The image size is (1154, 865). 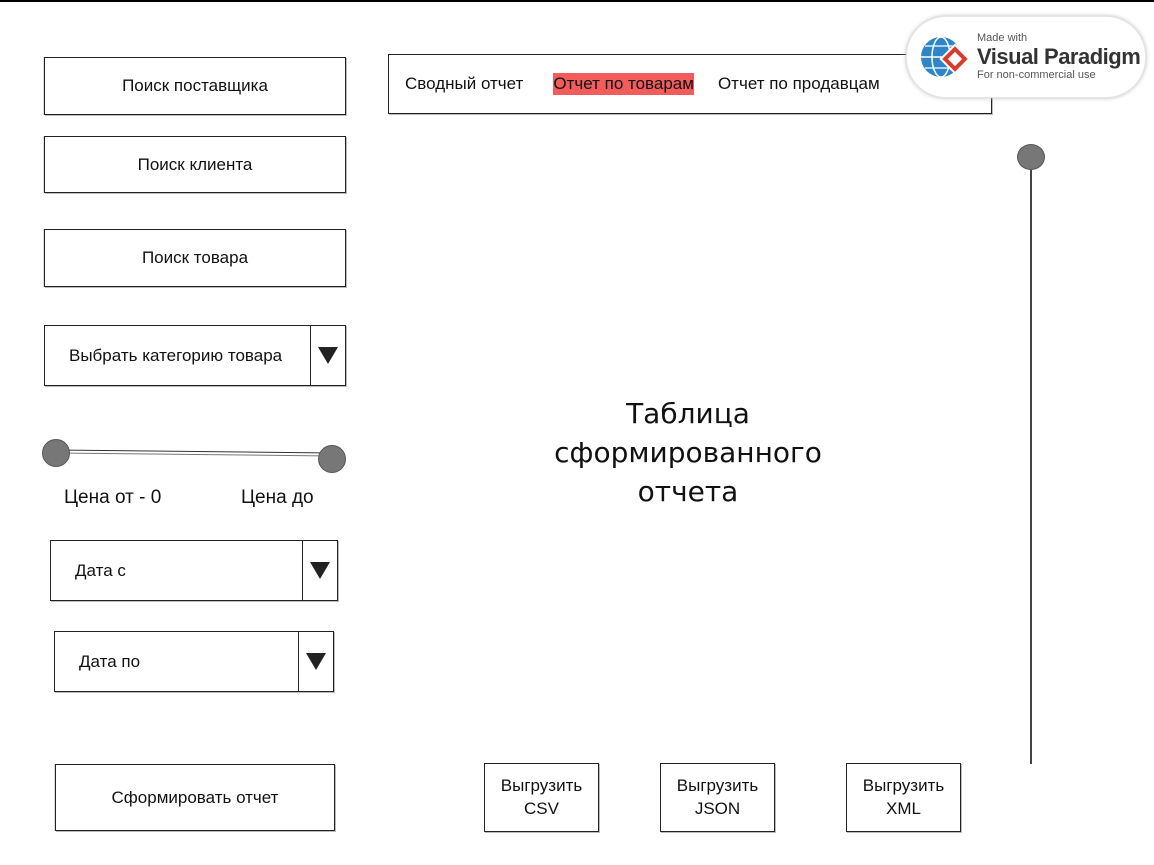 I want to click on placeholder-line-2: сформированного, so click(x=688, y=452).